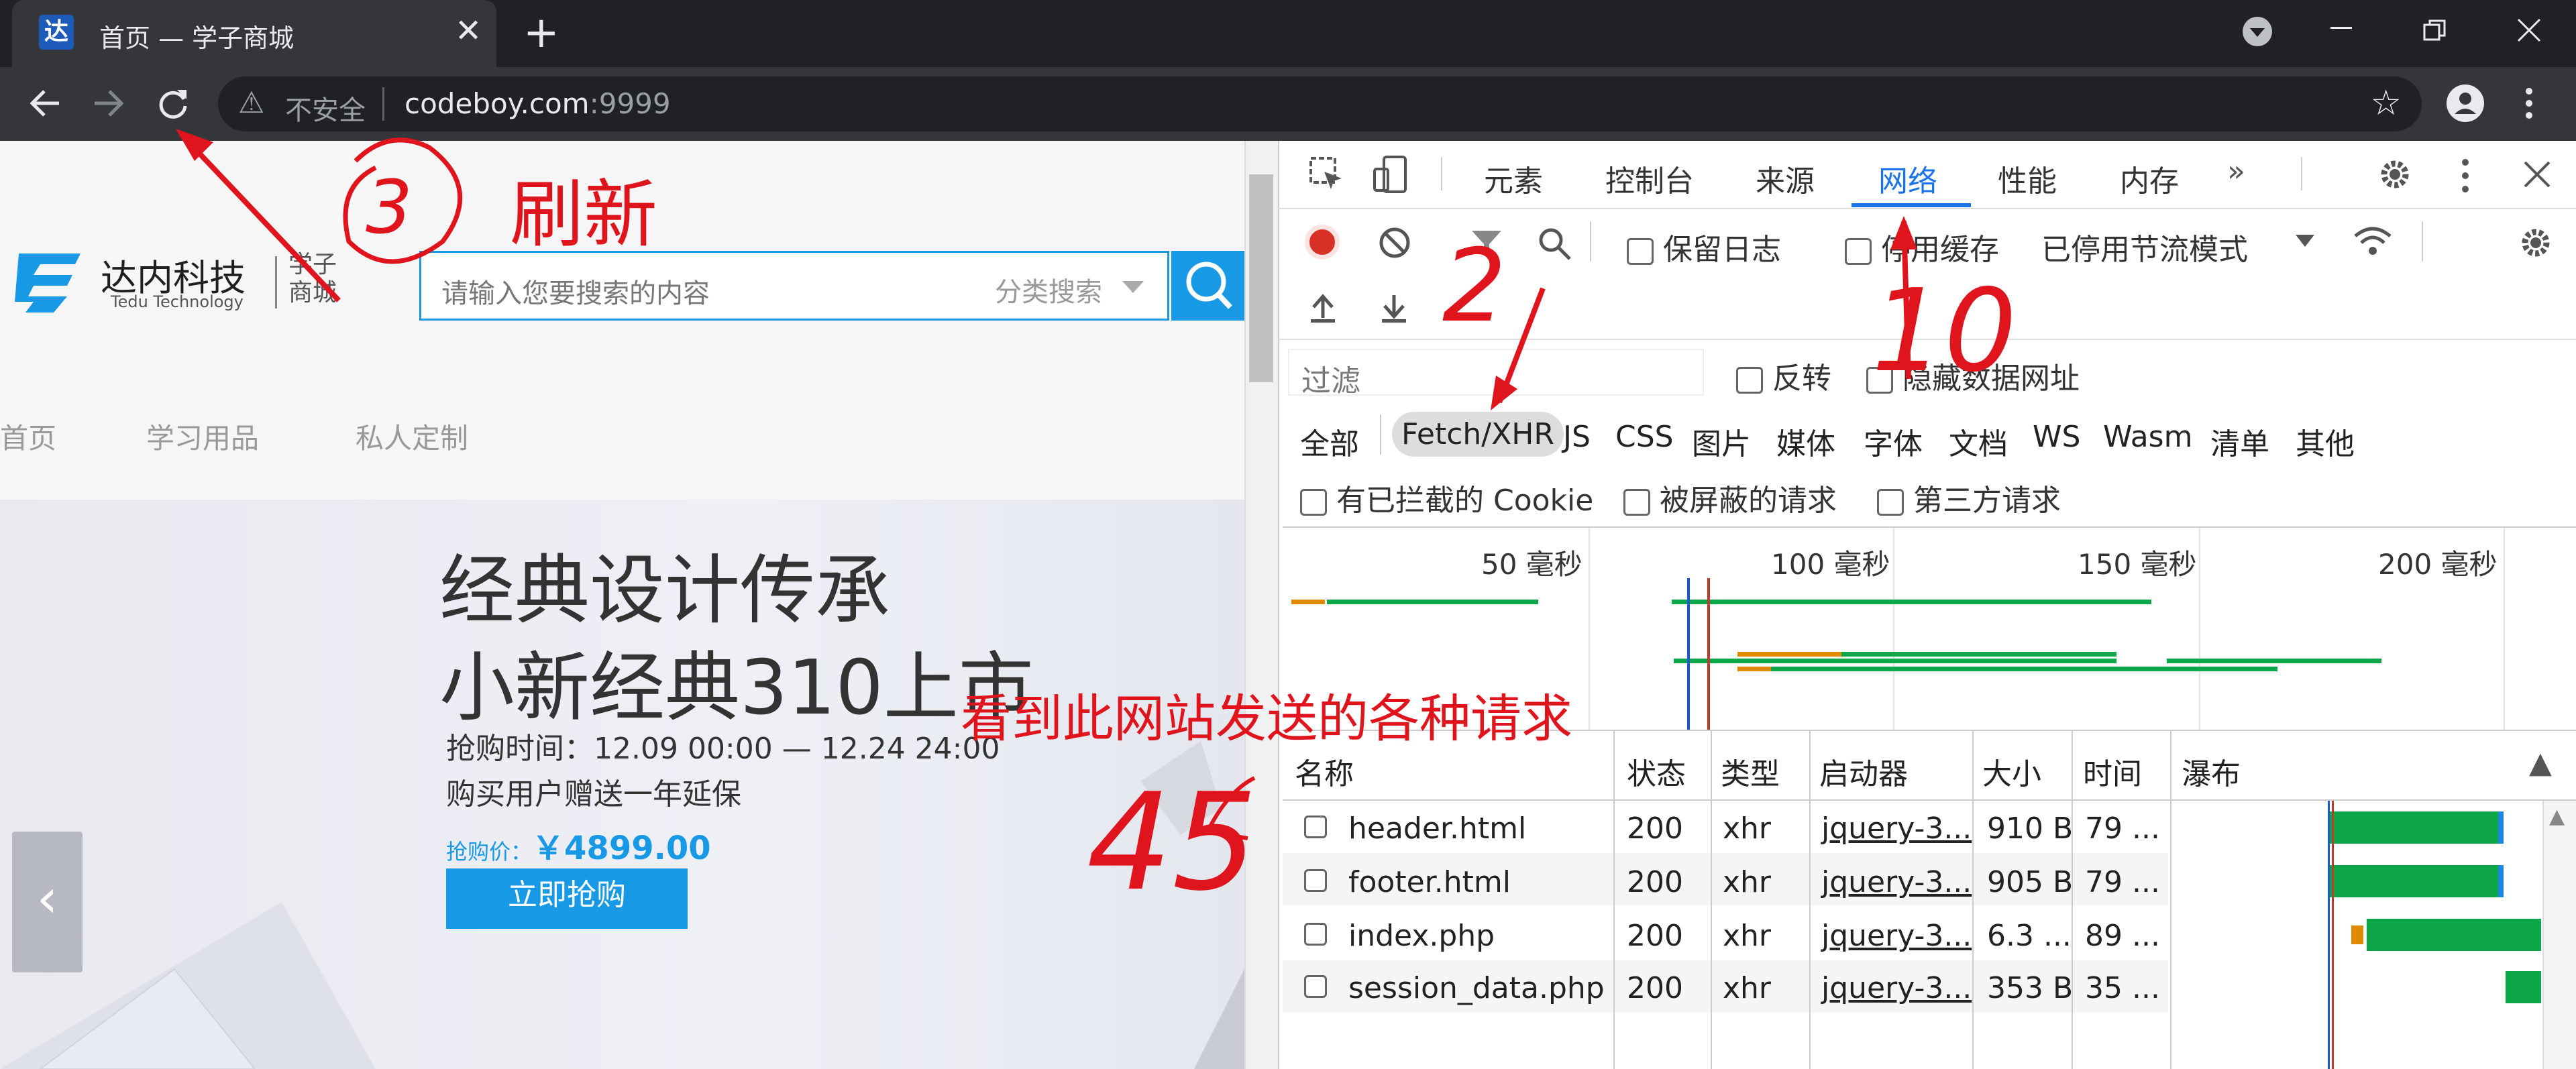 This screenshot has height=1069, width=2576. I want to click on annotation-number-2: 2, so click(1474, 287).